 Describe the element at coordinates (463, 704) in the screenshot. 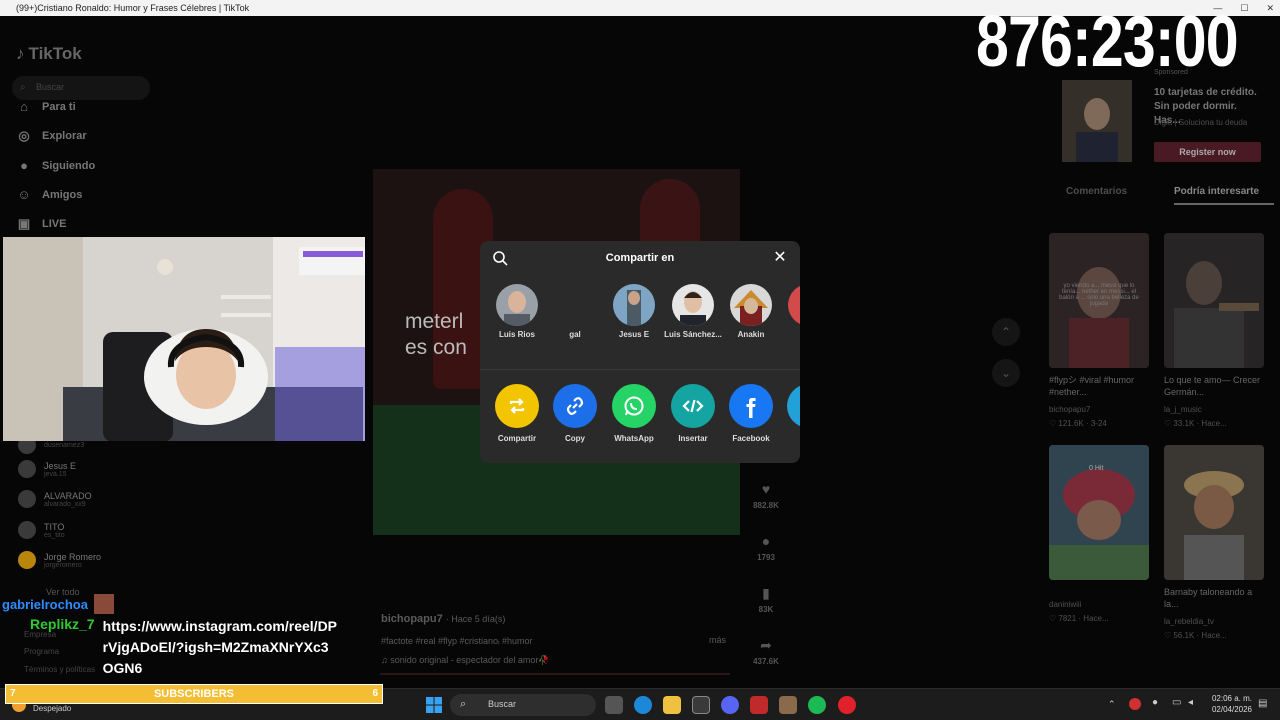

I see `search-icon: ⌕` at that location.